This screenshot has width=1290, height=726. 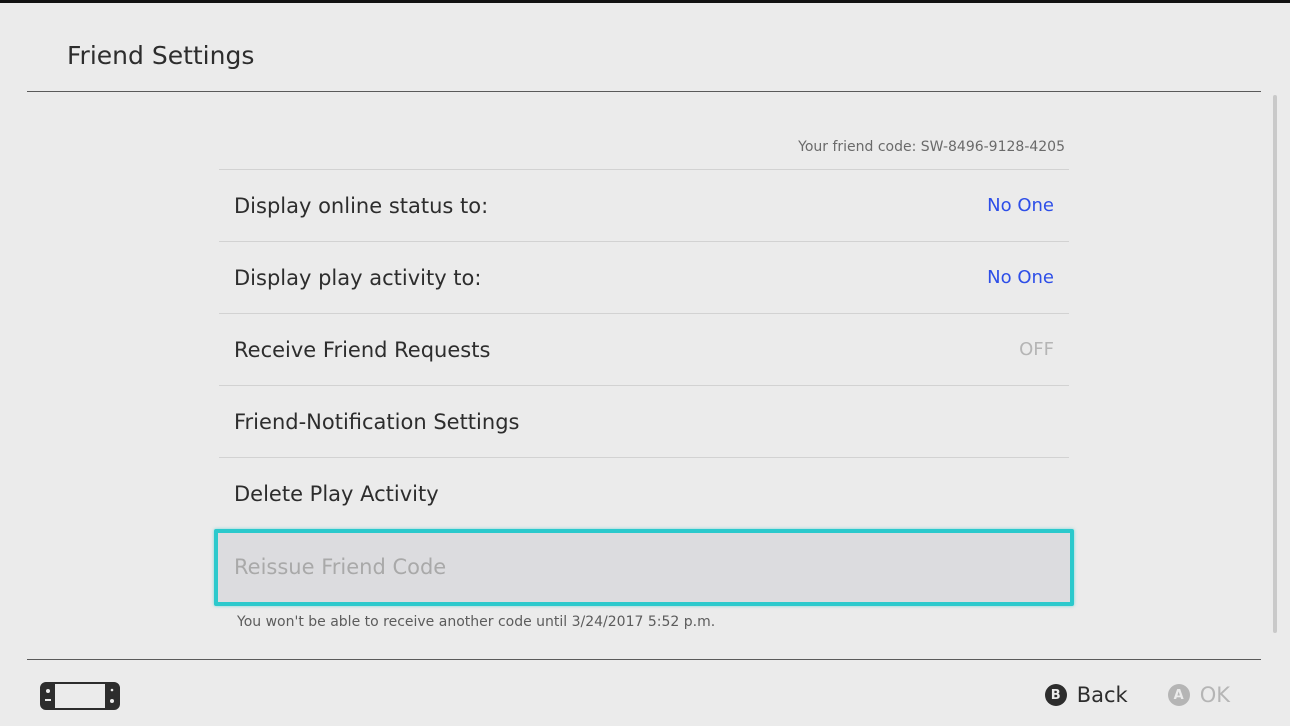 What do you see at coordinates (1275, 364) in the screenshot?
I see `scrollbar` at bounding box center [1275, 364].